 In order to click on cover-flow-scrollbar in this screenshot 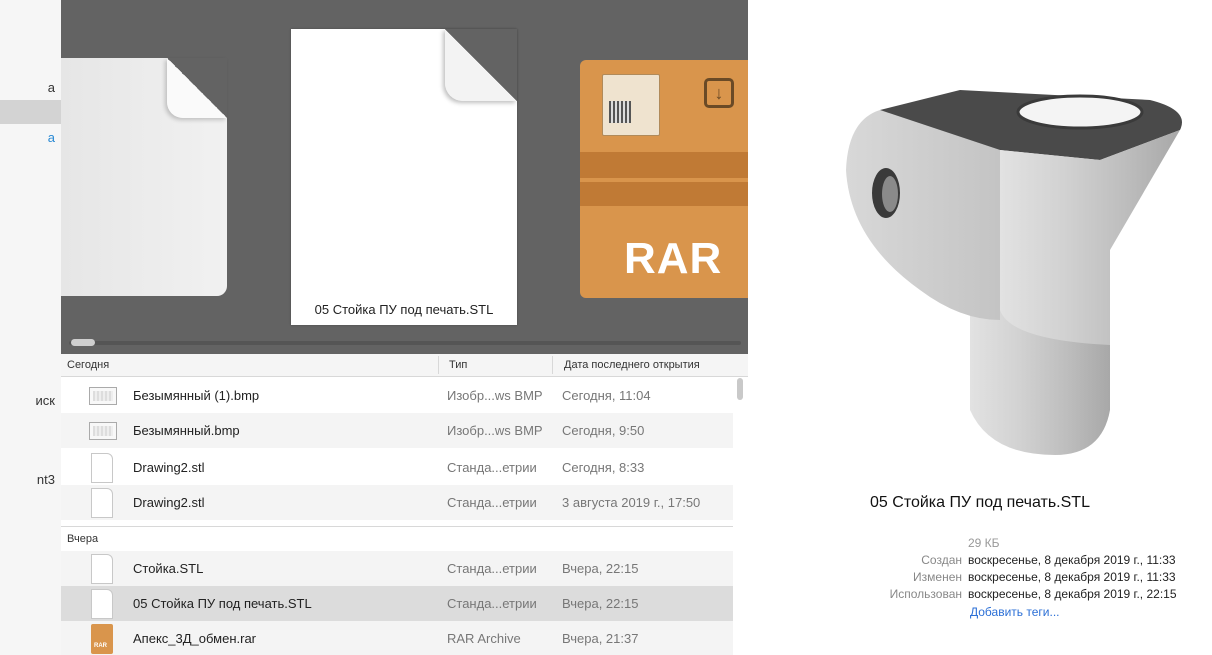, I will do `click(405, 343)`.